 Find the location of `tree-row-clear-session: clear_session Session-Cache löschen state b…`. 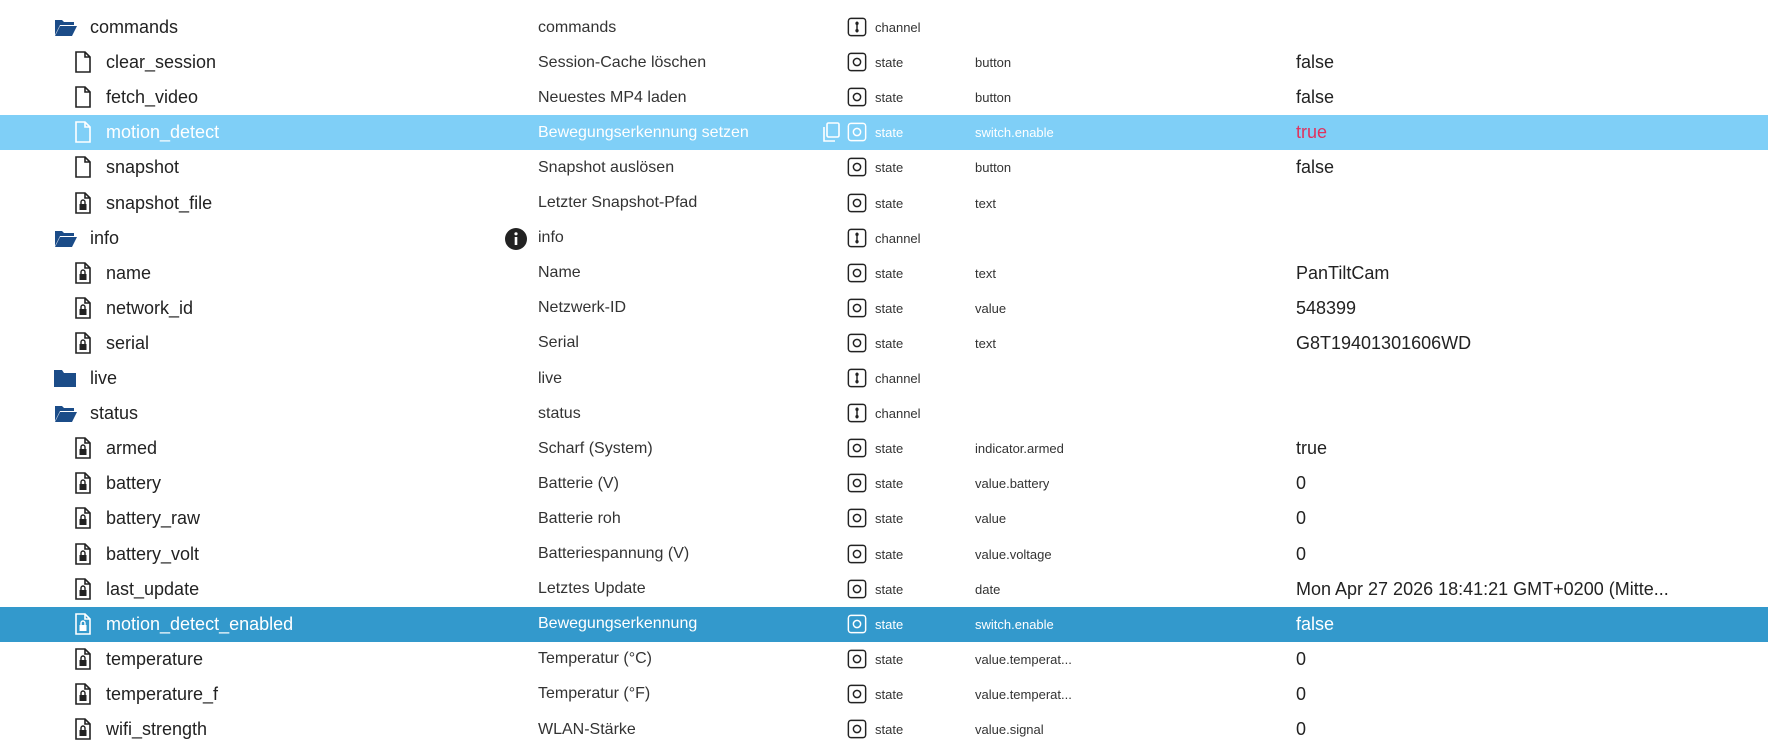

tree-row-clear-session: clear_session Session-Cache löschen state b… is located at coordinates (884, 62).